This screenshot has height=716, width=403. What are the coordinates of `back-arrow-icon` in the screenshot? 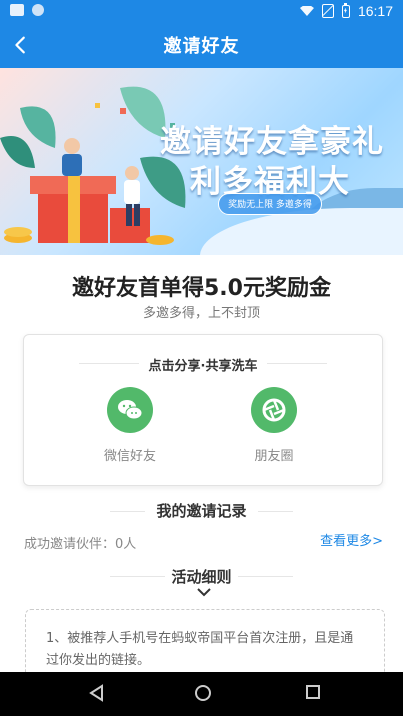 It's located at (21, 45).